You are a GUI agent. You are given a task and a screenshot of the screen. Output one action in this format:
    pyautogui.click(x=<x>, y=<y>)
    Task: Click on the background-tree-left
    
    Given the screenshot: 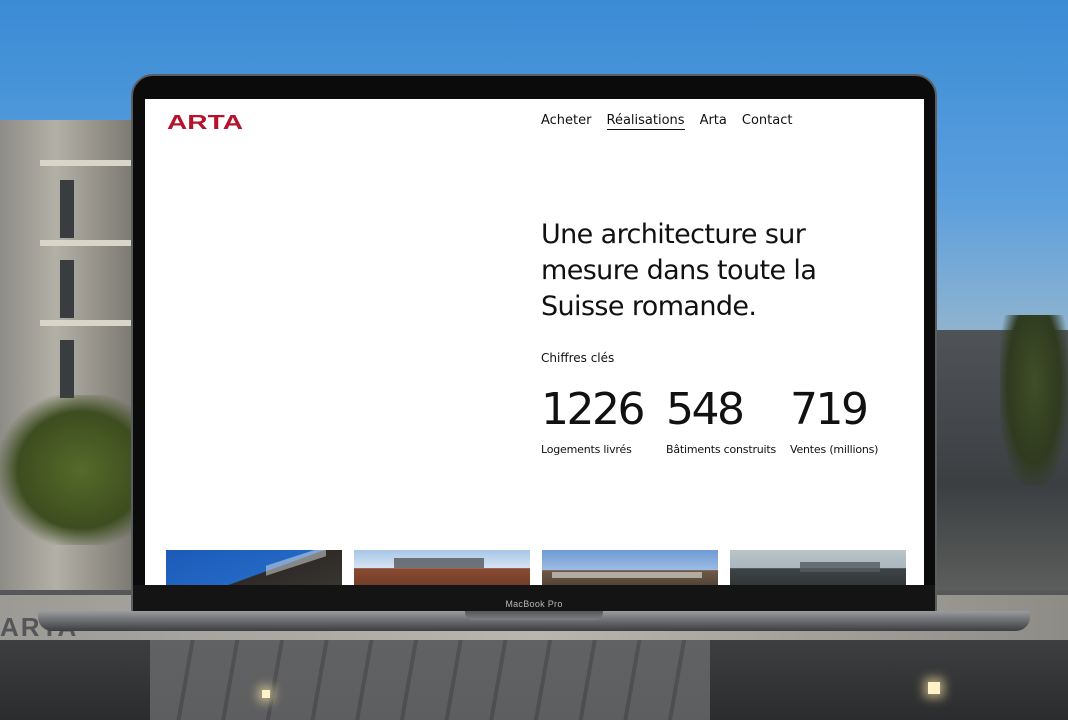 What is the action you would take?
    pyautogui.click(x=67, y=470)
    